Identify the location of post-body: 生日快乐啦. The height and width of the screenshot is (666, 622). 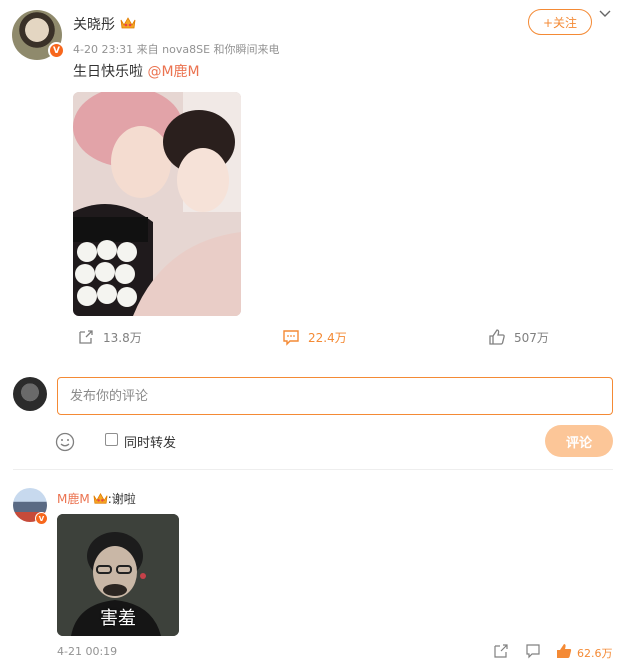
(108, 72).